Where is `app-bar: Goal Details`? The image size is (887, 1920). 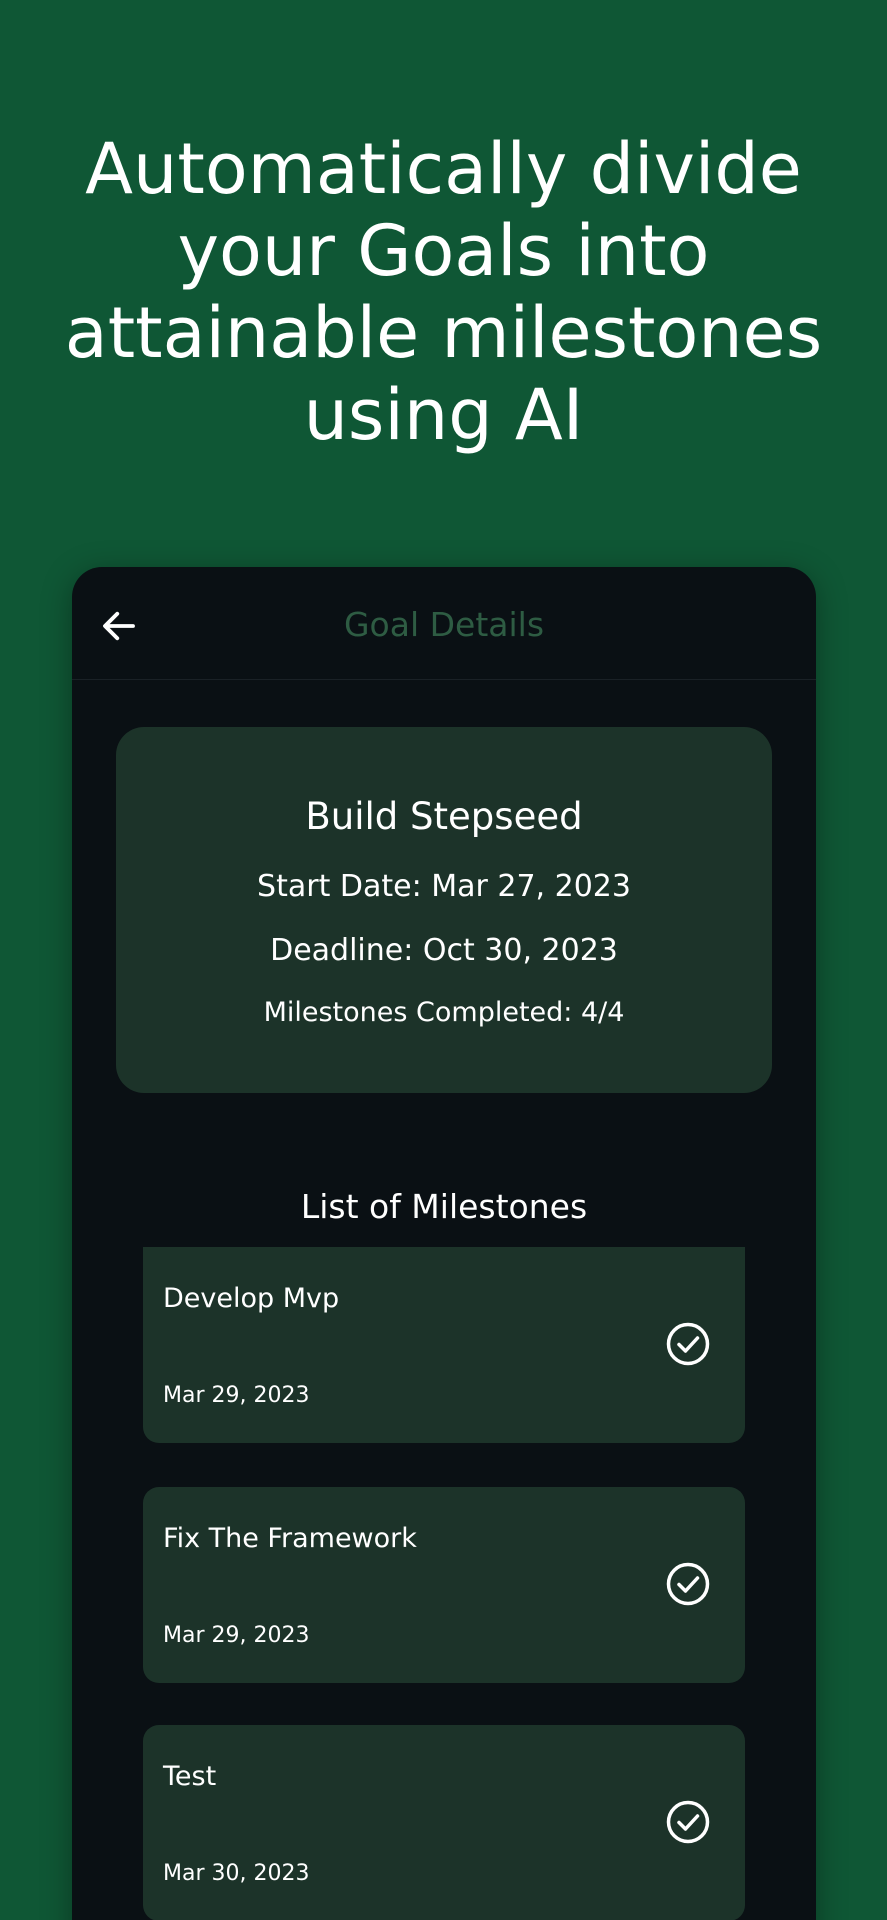 app-bar: Goal Details is located at coordinates (444, 623).